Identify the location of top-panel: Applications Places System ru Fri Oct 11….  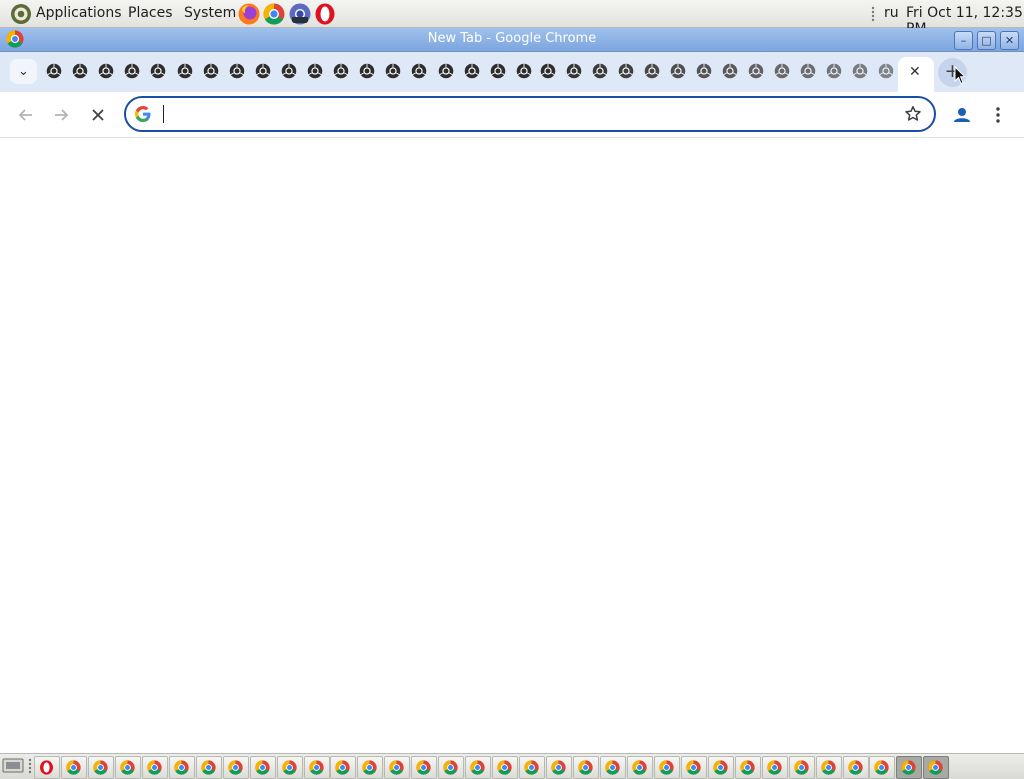
(512, 18).